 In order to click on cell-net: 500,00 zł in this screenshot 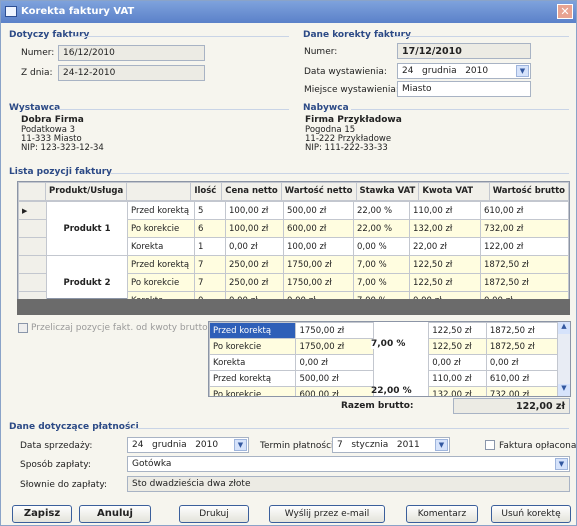, I will do `click(318, 210)`.